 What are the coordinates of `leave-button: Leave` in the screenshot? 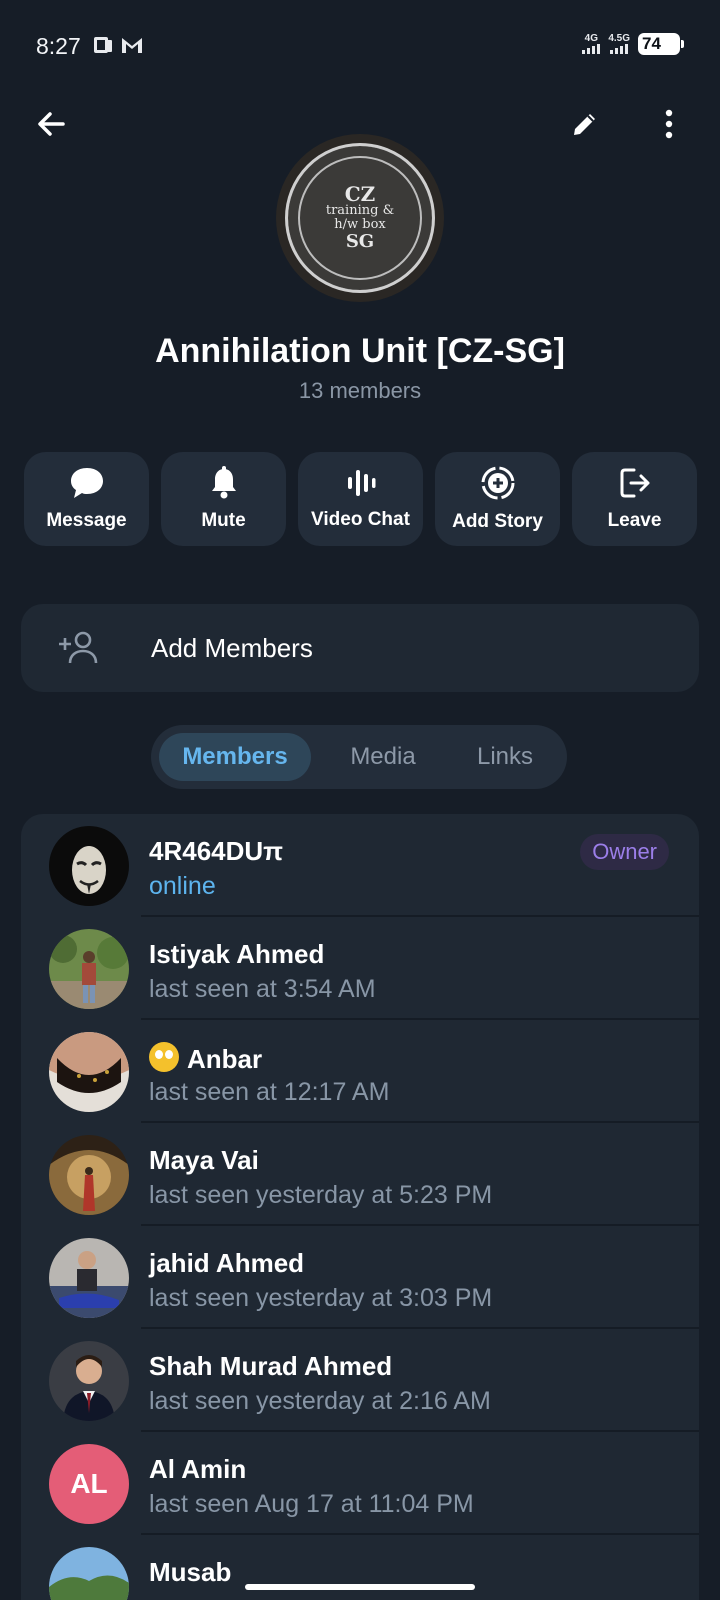 It's located at (634, 499).